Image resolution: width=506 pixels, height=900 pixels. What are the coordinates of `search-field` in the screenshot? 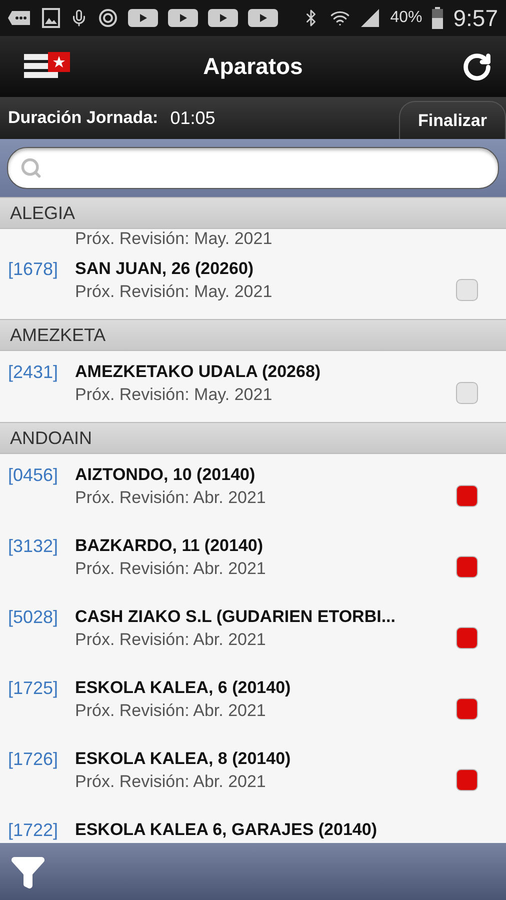 It's located at (253, 168).